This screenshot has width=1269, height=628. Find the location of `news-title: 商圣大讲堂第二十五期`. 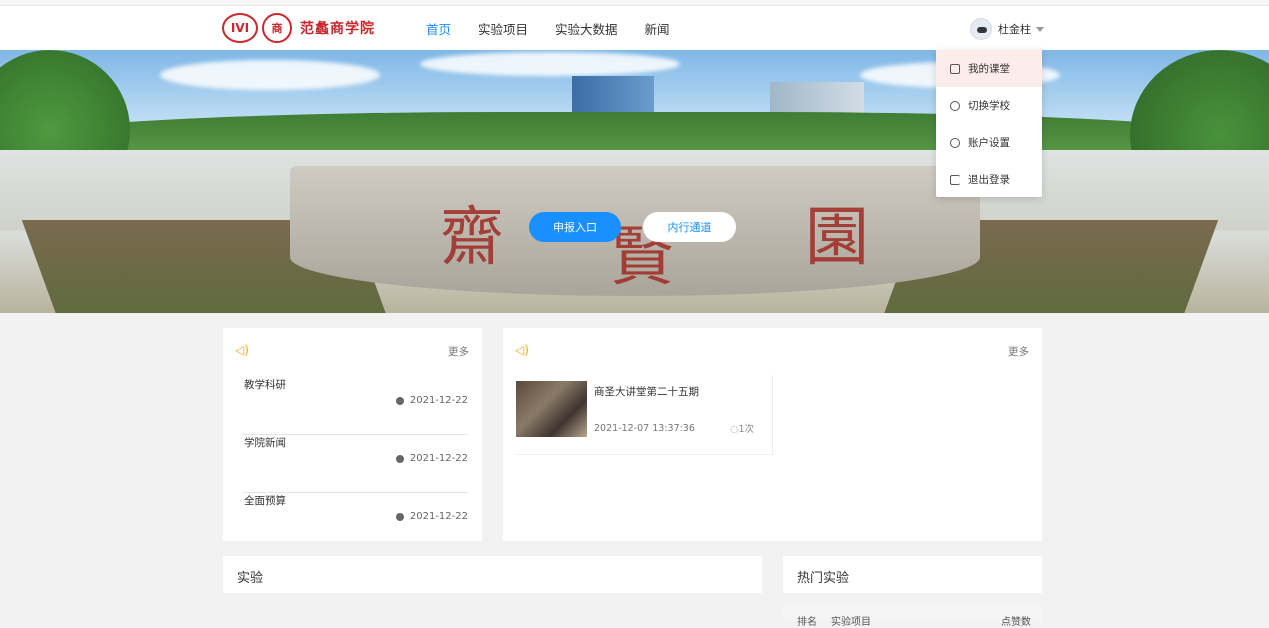

news-title: 商圣大讲堂第二十五期 is located at coordinates (646, 392).